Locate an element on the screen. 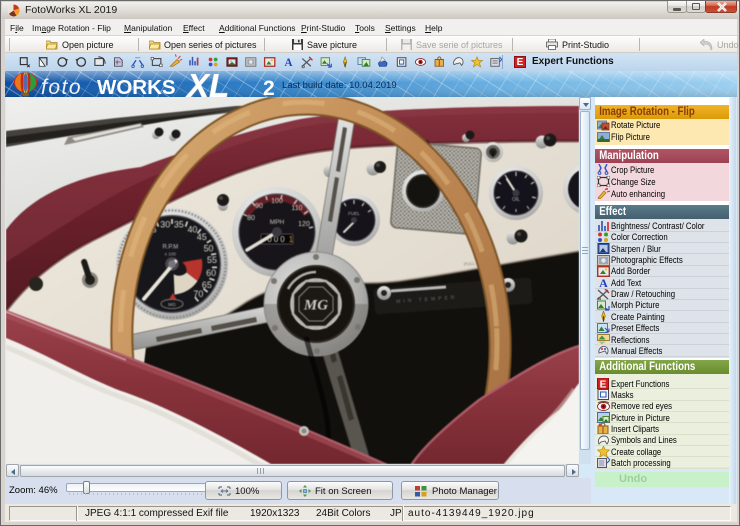 Image resolution: width=740 pixels, height=526 pixels. svg-text: 40 is located at coordinates (192, 230).